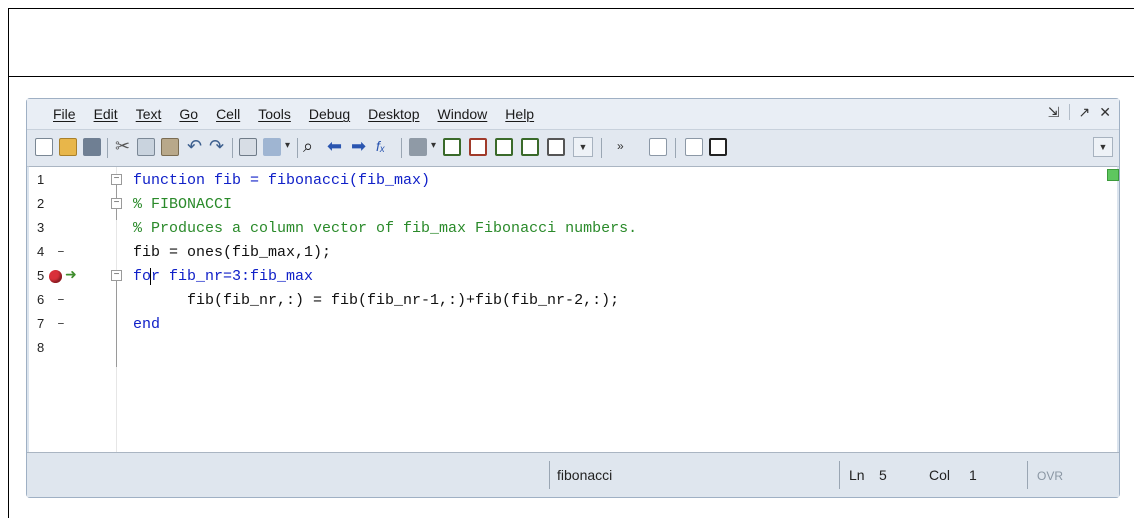 The width and height of the screenshot is (1134, 518). Describe the element at coordinates (40, 299) in the screenshot. I see `line-number: 6` at that location.